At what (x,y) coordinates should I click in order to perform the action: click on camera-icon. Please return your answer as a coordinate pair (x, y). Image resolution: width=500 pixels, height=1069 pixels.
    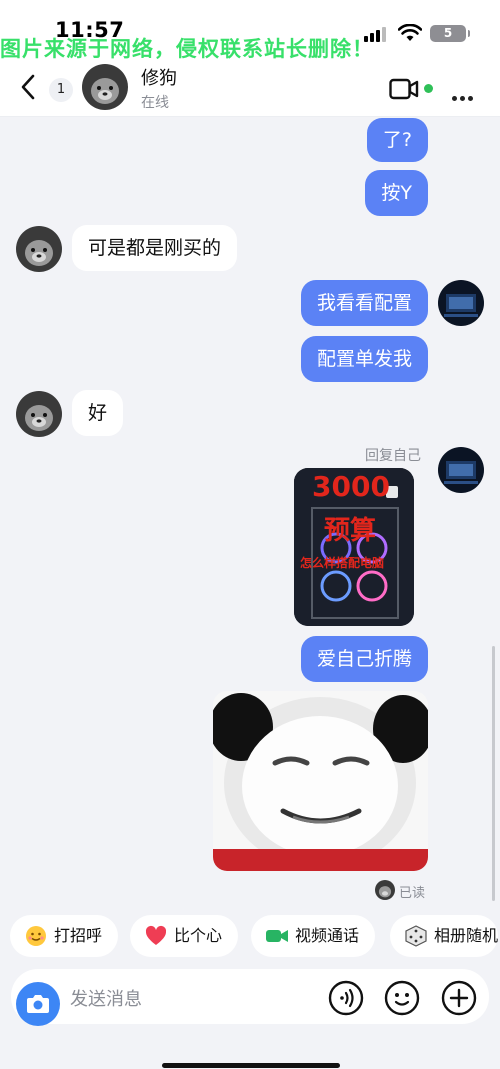
    Looking at the image, I should click on (38, 1004).